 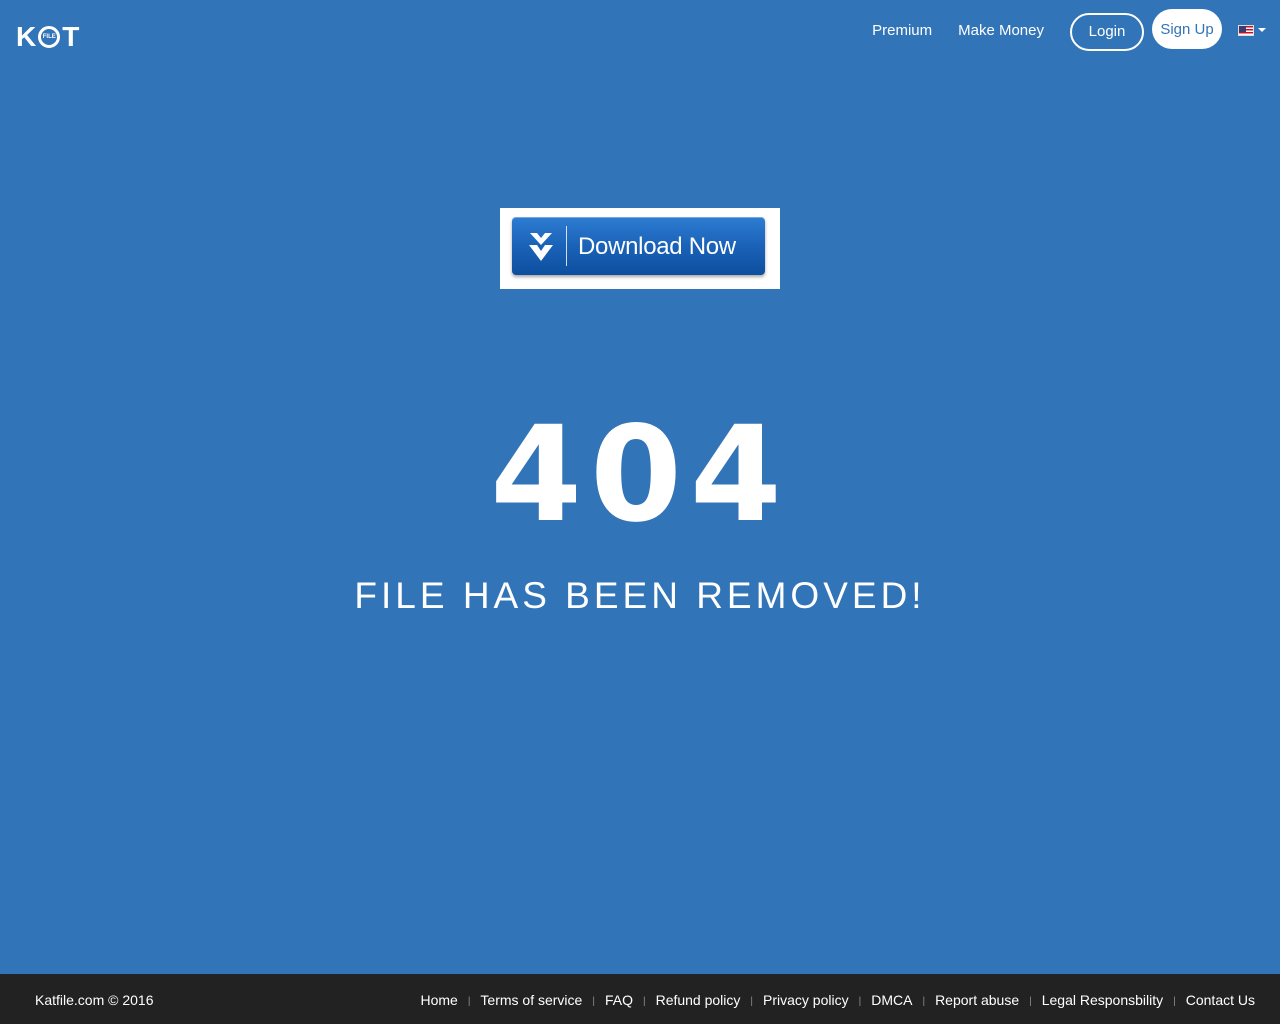 What do you see at coordinates (1262, 30) in the screenshot?
I see `caret-down-icon` at bounding box center [1262, 30].